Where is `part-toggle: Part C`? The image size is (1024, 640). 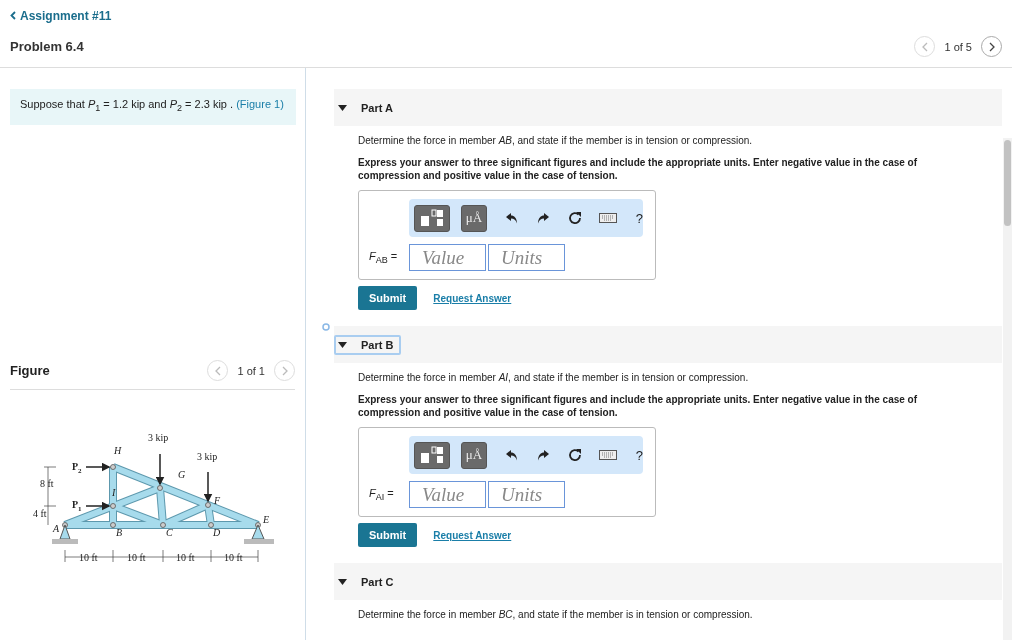
part-toggle: Part C is located at coordinates (368, 581).